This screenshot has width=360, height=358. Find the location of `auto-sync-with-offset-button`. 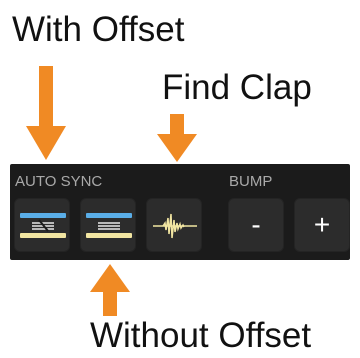

auto-sync-with-offset-button is located at coordinates (42, 225).